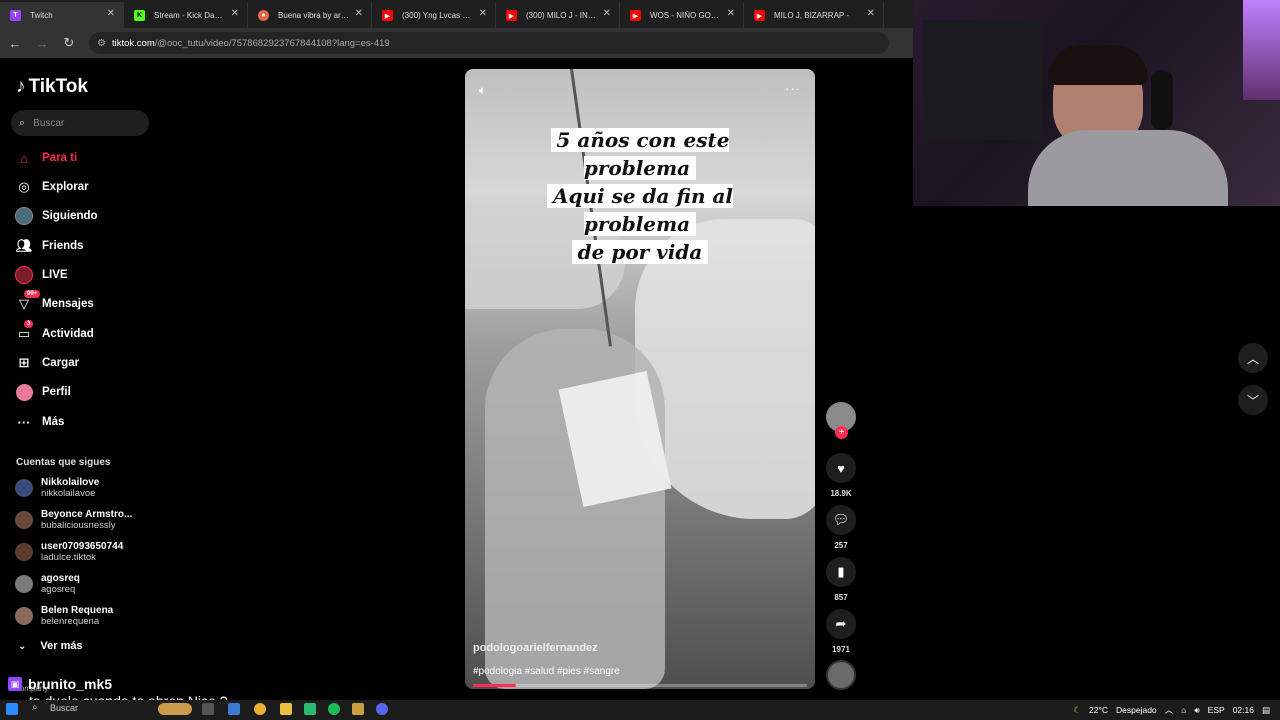  What do you see at coordinates (482, 90) in the screenshot?
I see `volume-icon: 🔈︎` at bounding box center [482, 90].